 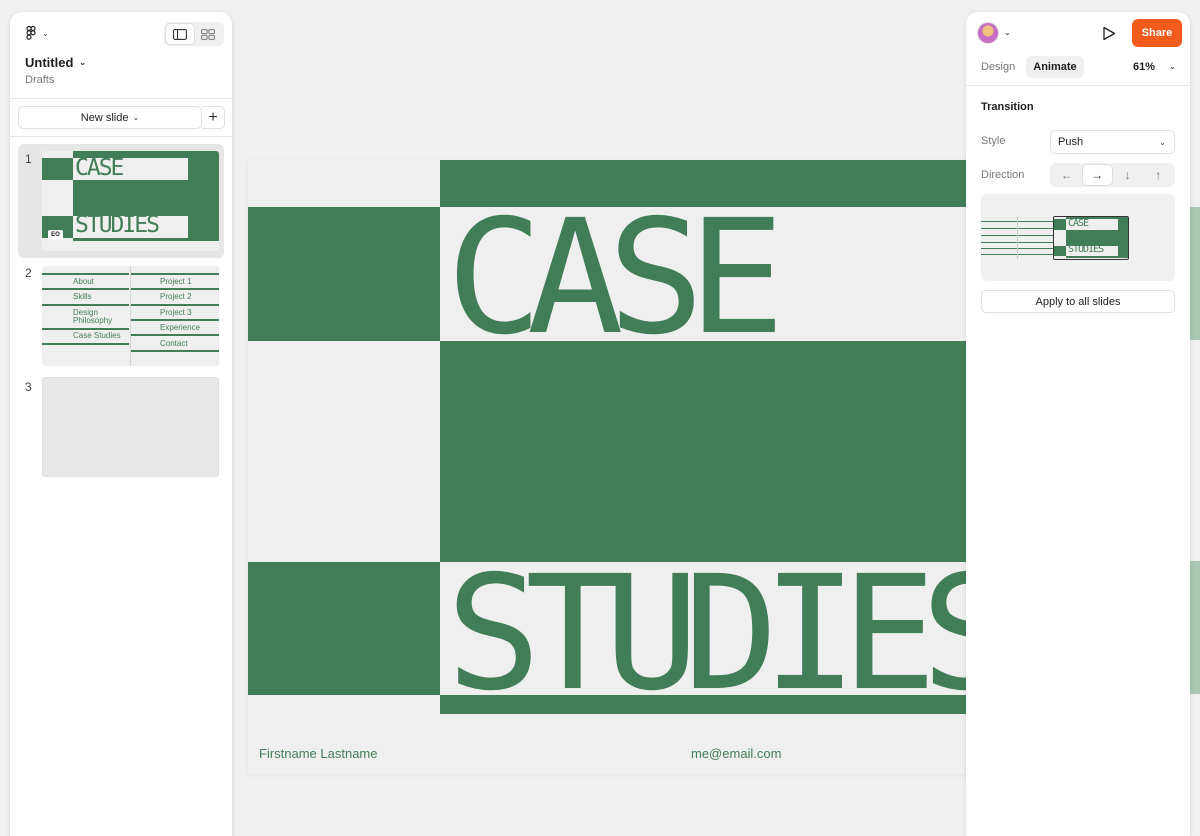 What do you see at coordinates (707, 634) in the screenshot?
I see `slide-title-bottom: STUDIES` at bounding box center [707, 634].